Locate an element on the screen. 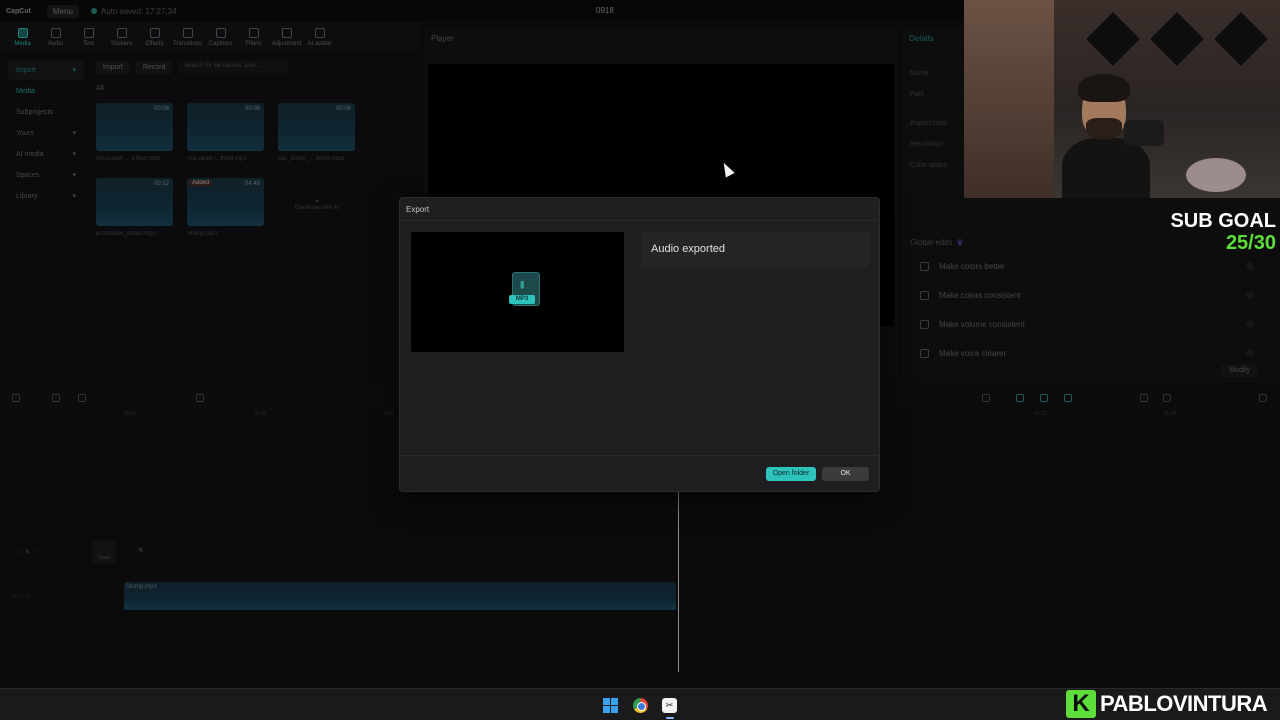  audio-file-icon: ||| MP3 is located at coordinates (524, 290).